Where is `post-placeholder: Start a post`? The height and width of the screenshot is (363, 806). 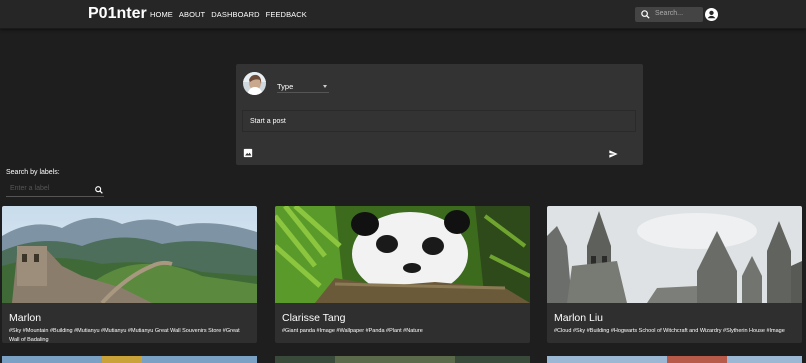 post-placeholder: Start a post is located at coordinates (268, 121).